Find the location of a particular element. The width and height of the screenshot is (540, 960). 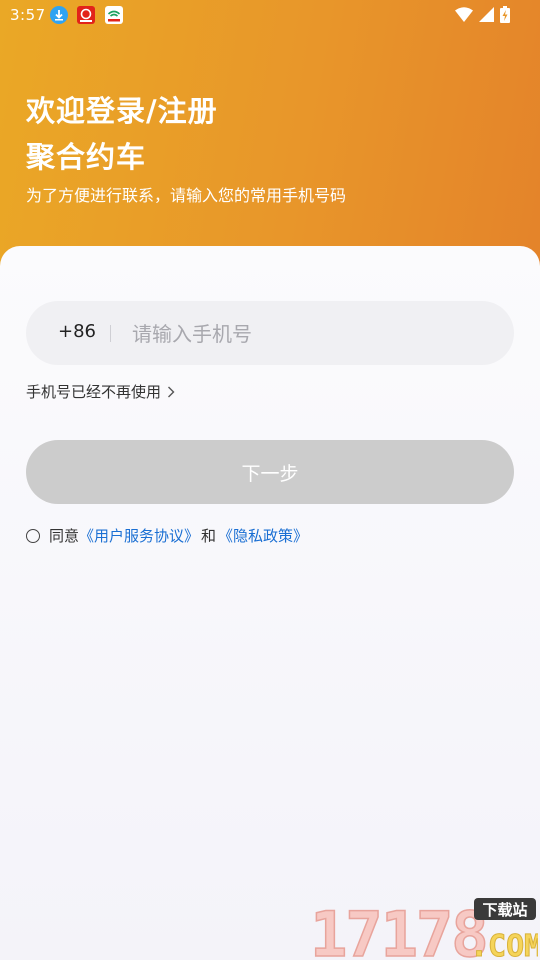

user-service-agreement-link: 《用户服务协议》 is located at coordinates (139, 535).